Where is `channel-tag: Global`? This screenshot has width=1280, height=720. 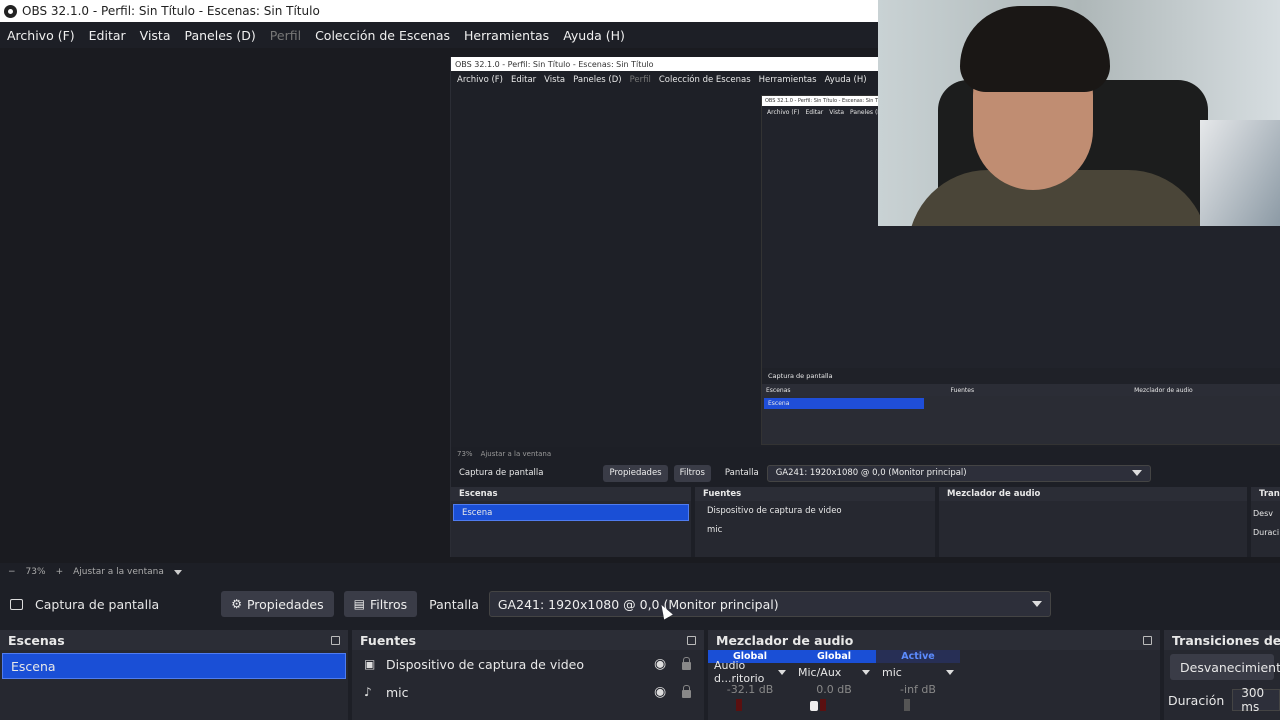
channel-tag: Global is located at coordinates (834, 656).